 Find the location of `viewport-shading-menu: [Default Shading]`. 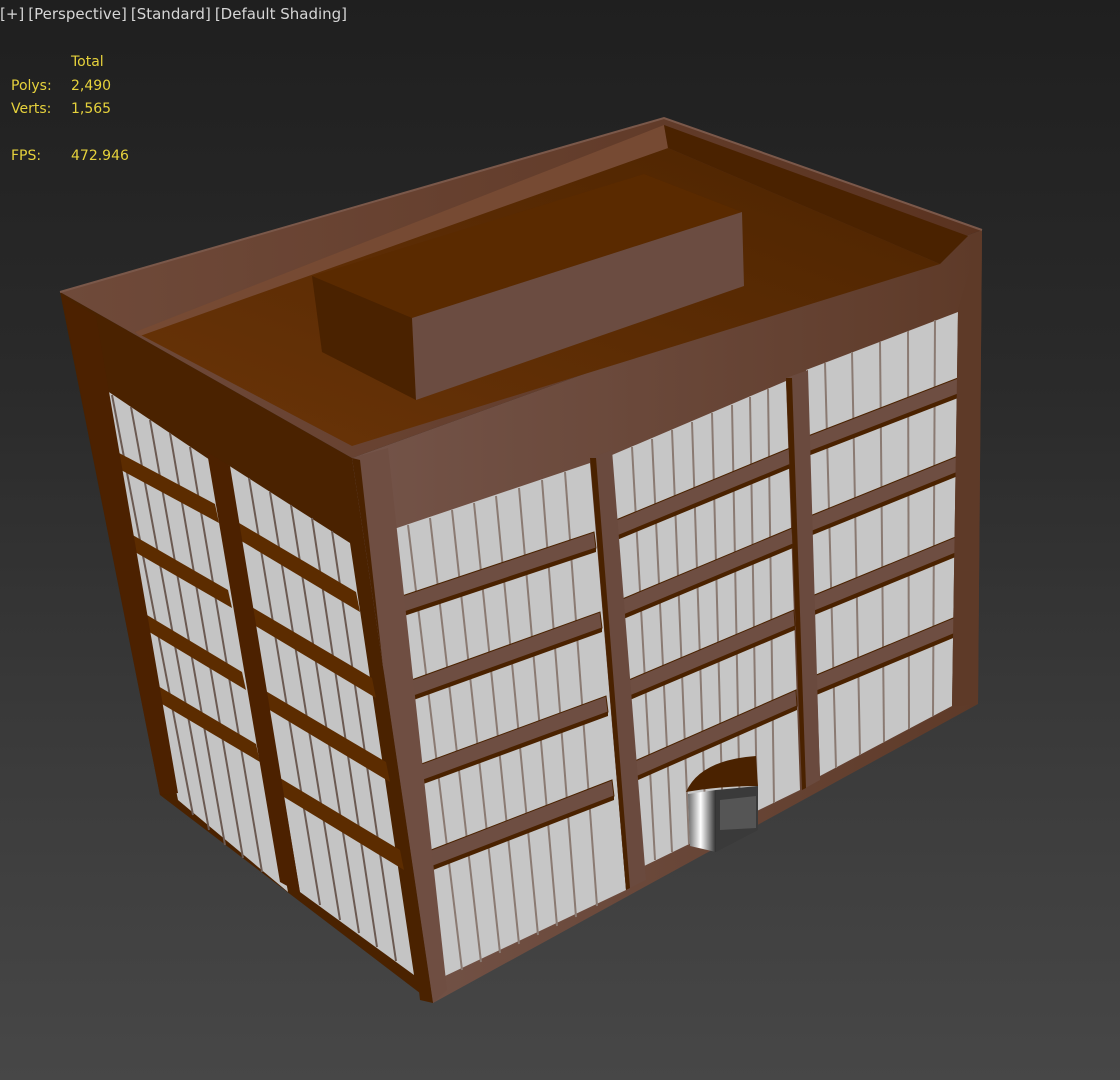

viewport-shading-menu: [Default Shading] is located at coordinates (281, 14).